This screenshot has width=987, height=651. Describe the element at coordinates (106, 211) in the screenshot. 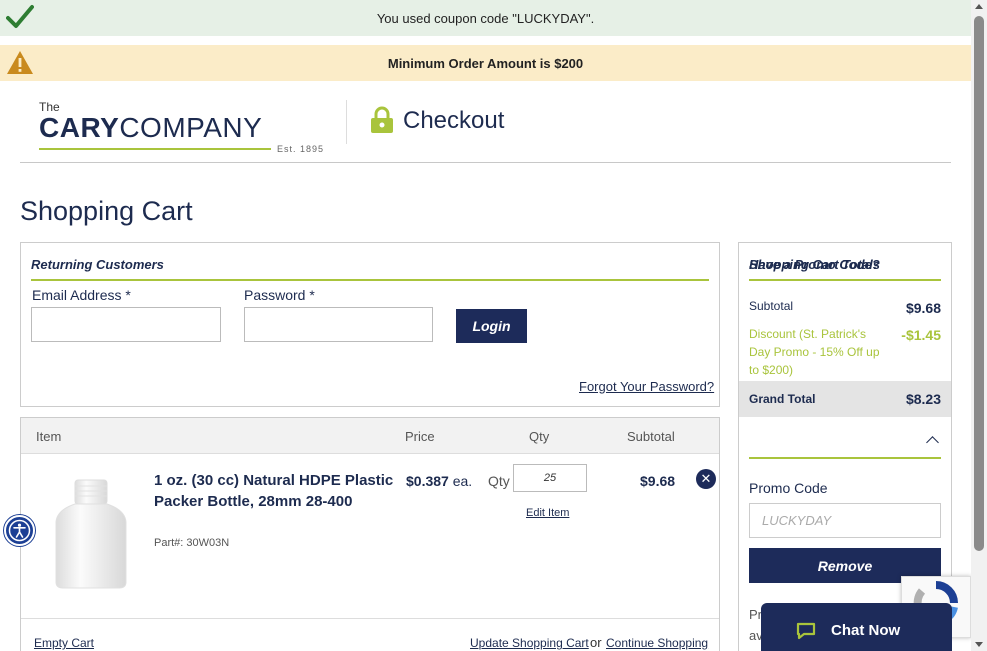

I see `page-title: Shopping Cart` at that location.